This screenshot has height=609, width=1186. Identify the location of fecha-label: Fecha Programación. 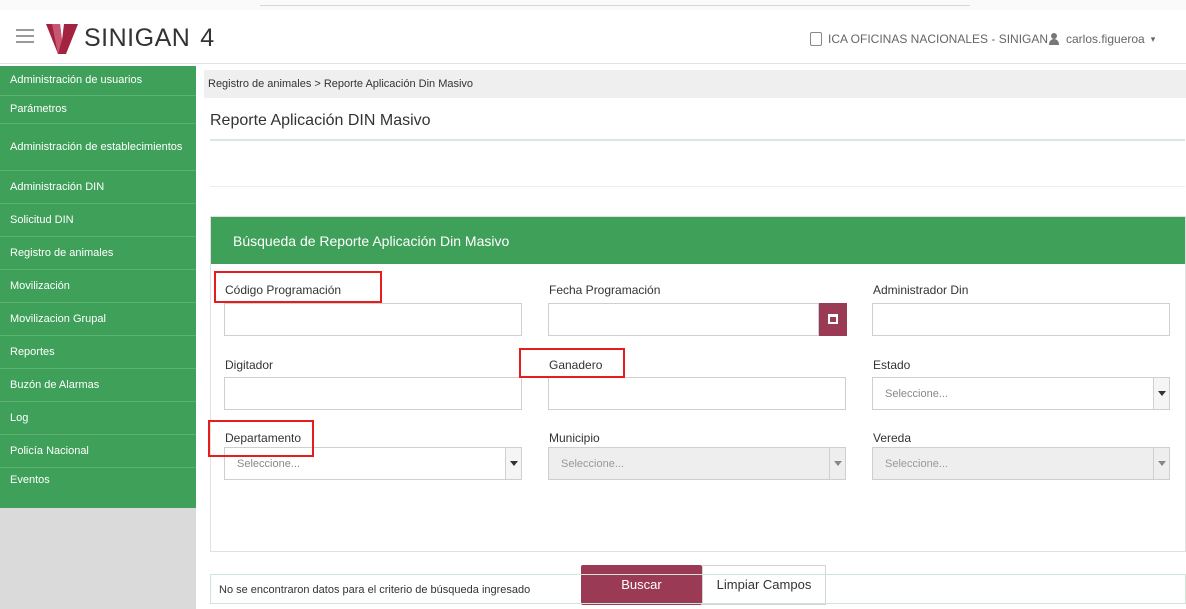
(605, 290).